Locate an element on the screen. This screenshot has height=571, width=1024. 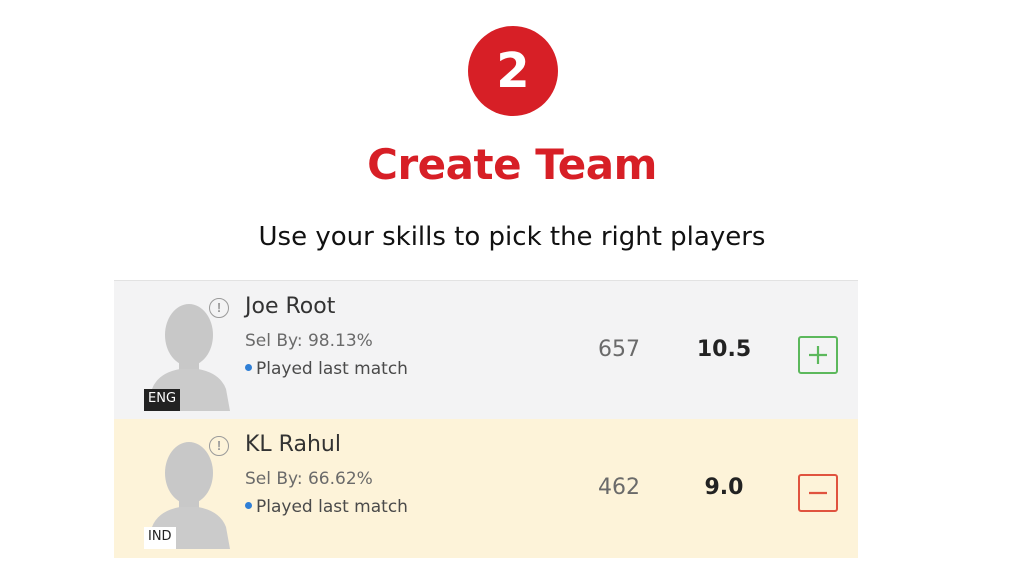
step-number: 2 is located at coordinates (513, 71).